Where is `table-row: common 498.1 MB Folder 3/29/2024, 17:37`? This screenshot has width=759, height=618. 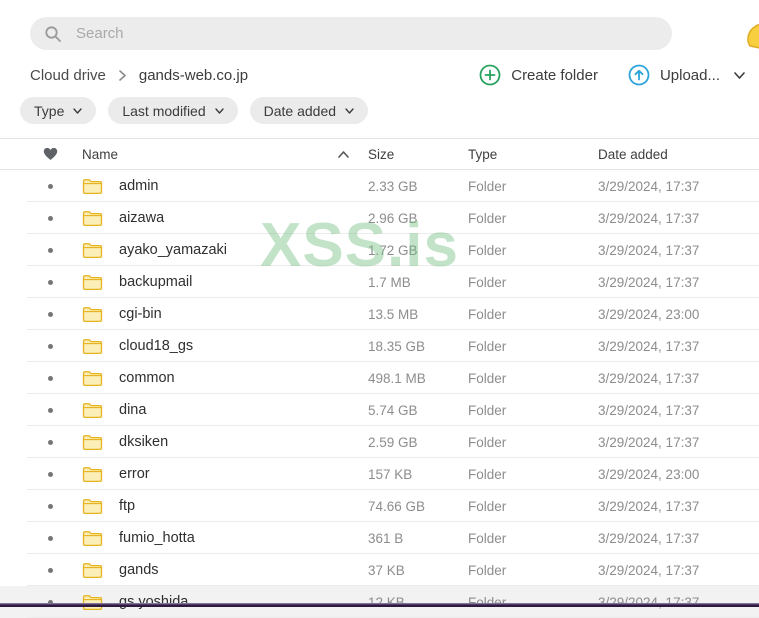 table-row: common 498.1 MB Folder 3/29/2024, 17:37 is located at coordinates (379, 378).